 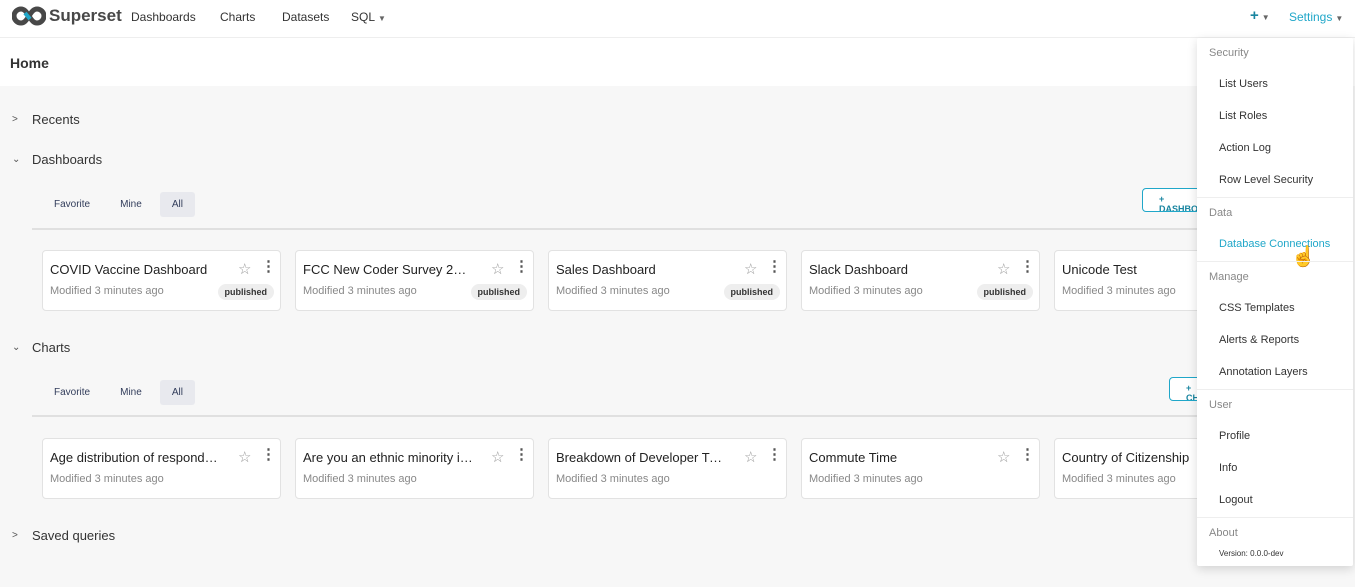 I want to click on nav-sql-label: SQL, so click(x=363, y=17).